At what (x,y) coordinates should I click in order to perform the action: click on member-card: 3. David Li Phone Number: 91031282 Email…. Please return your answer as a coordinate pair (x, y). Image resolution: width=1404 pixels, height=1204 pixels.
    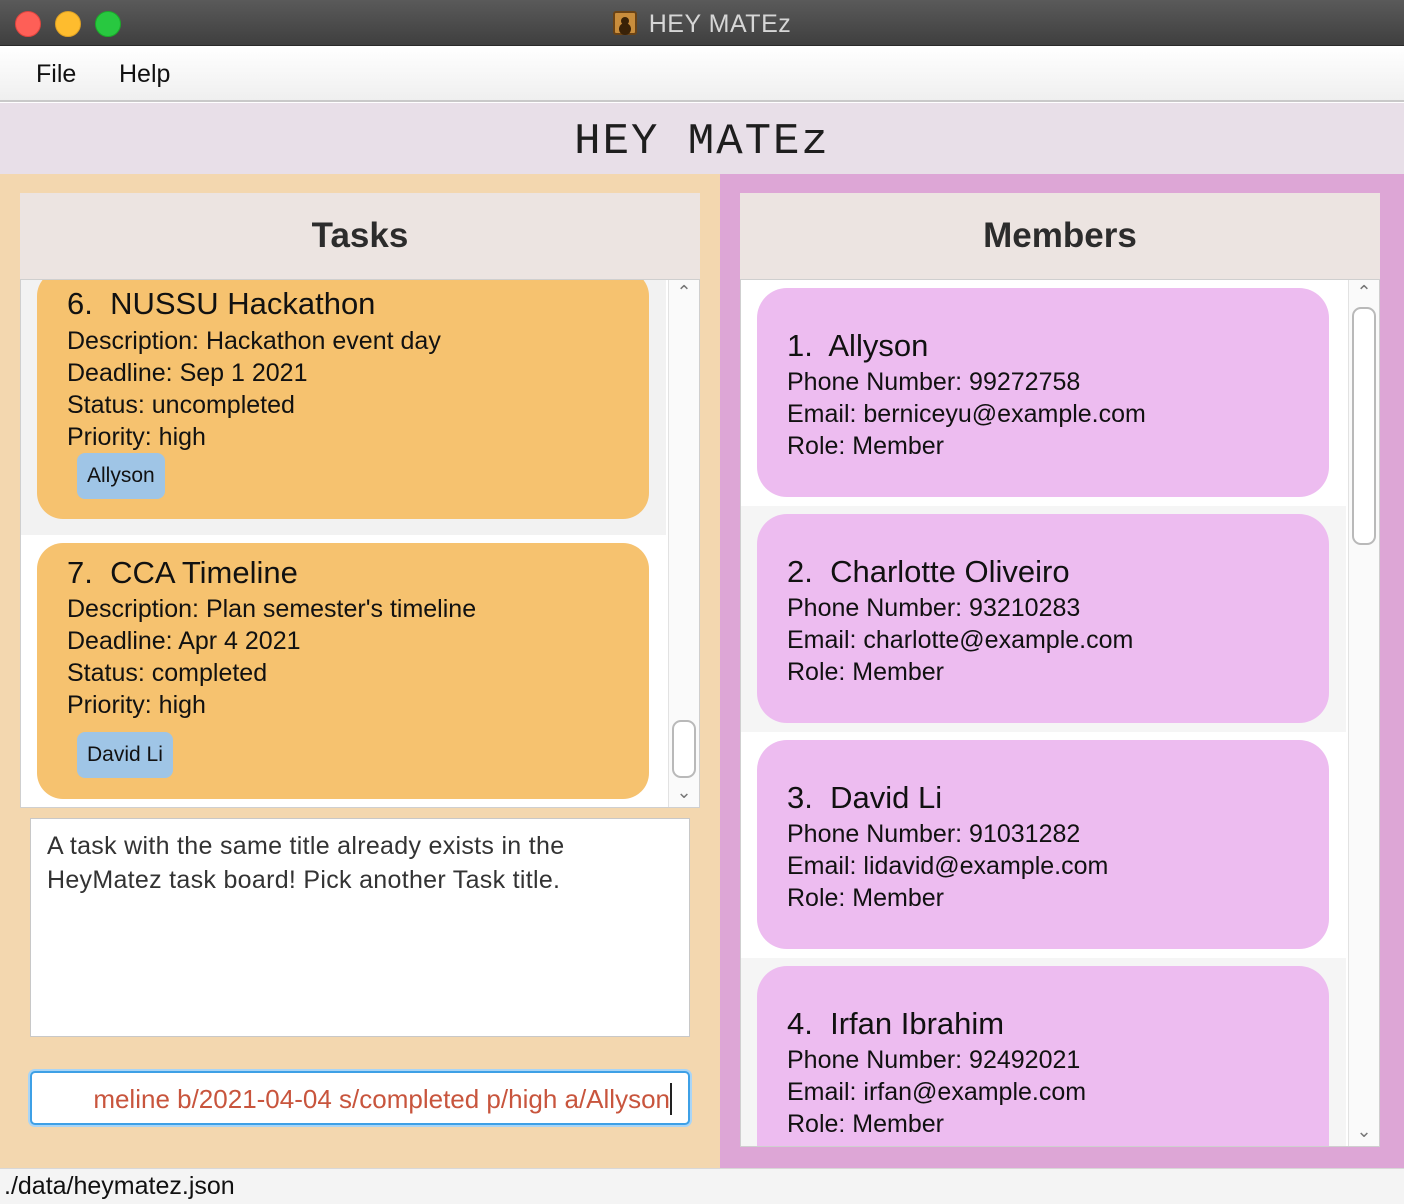
    Looking at the image, I should click on (1043, 844).